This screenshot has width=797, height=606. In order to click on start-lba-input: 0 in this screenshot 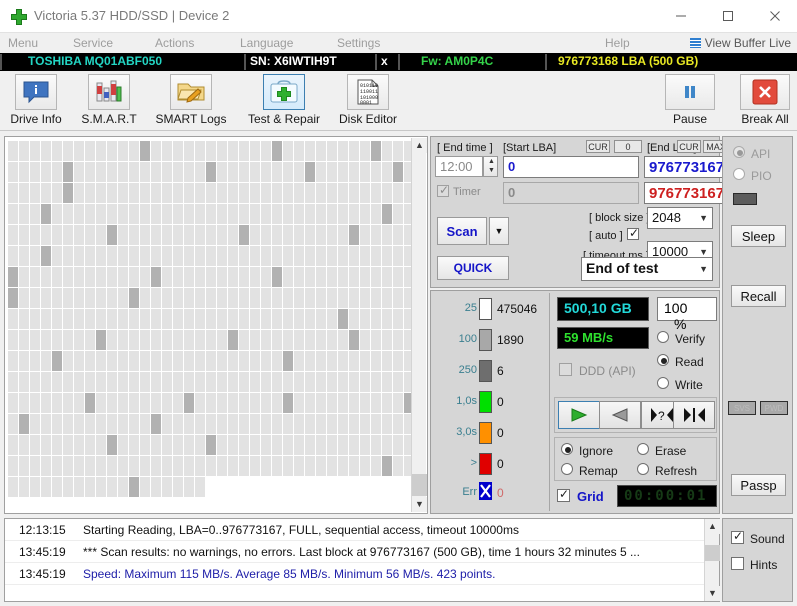, I will do `click(571, 167)`.